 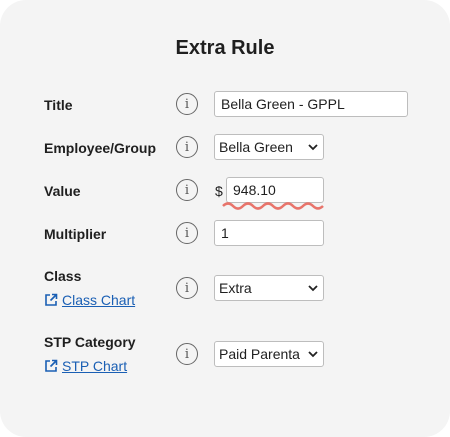 I want to click on employee-select-value: Bella Green, so click(x=256, y=147).